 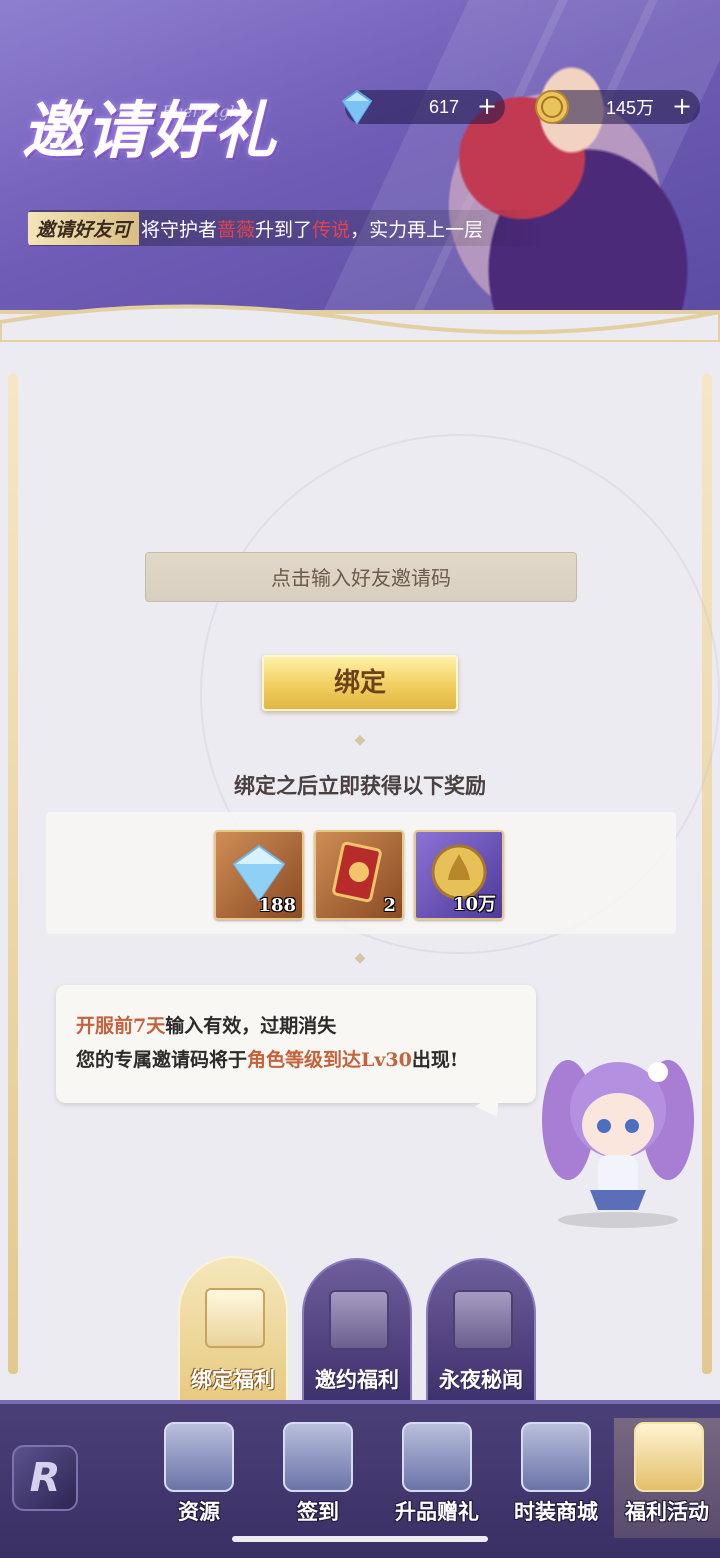 I want to click on marquee-name: 蔷薇, so click(x=236, y=229).